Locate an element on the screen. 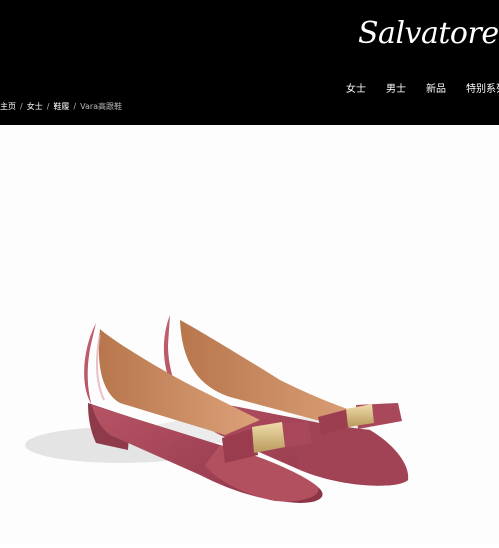 The height and width of the screenshot is (548, 499). main-nav: 女士 男士 新品 特别系列 is located at coordinates (422, 87).